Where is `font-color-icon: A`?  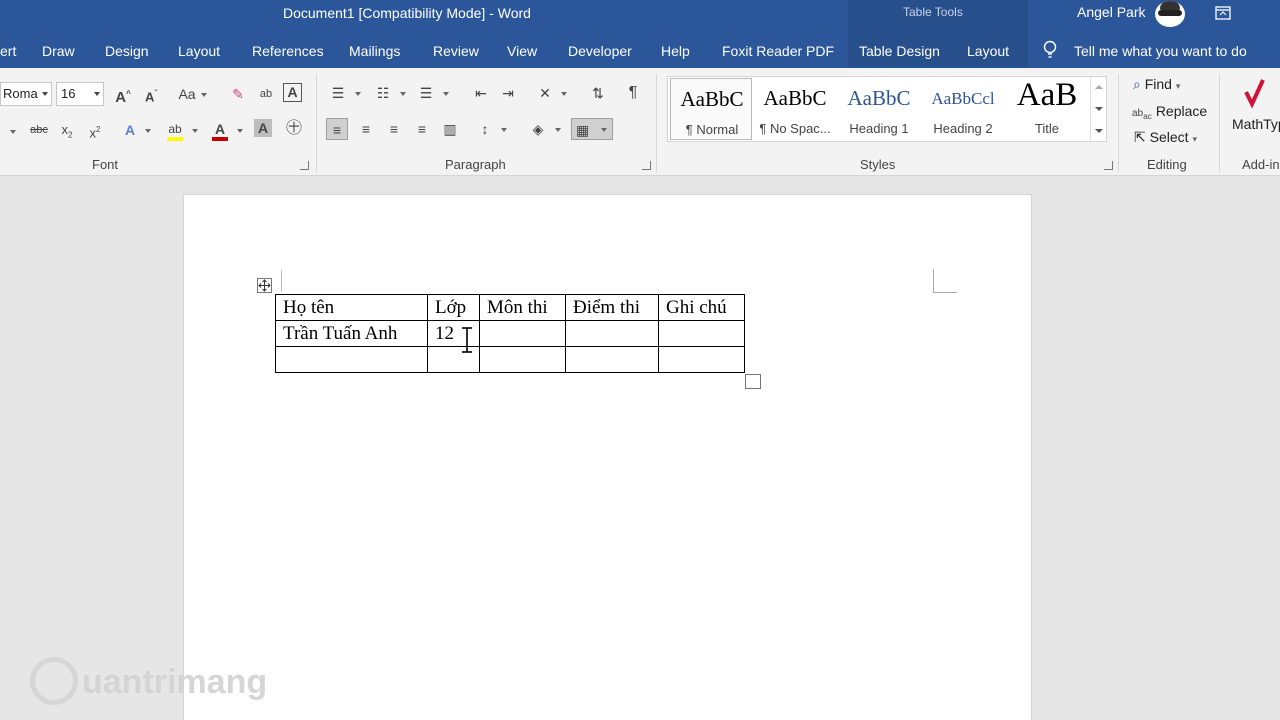 font-color-icon: A is located at coordinates (220, 129).